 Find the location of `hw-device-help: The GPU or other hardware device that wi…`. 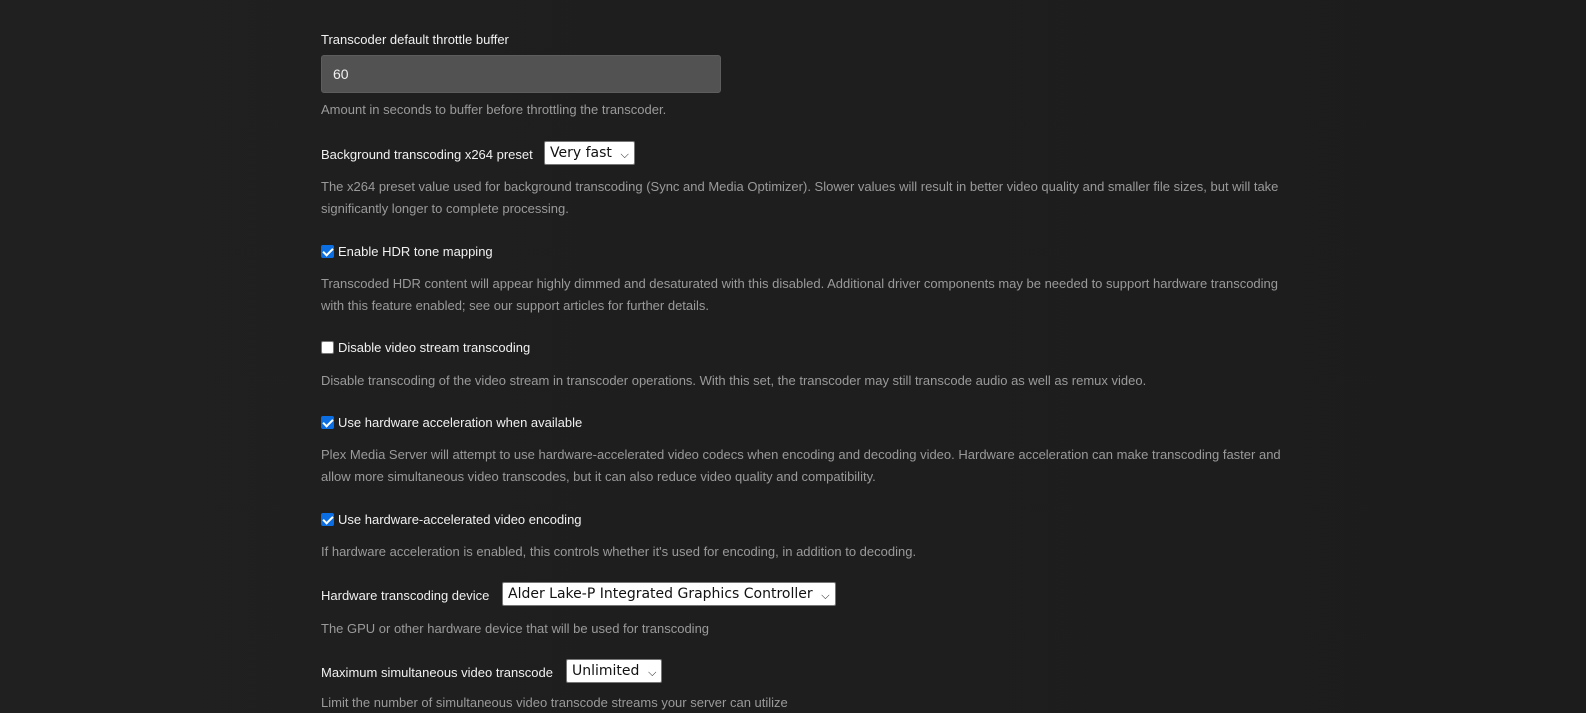

hw-device-help: The GPU or other hardware device that wi… is located at coordinates (515, 628).